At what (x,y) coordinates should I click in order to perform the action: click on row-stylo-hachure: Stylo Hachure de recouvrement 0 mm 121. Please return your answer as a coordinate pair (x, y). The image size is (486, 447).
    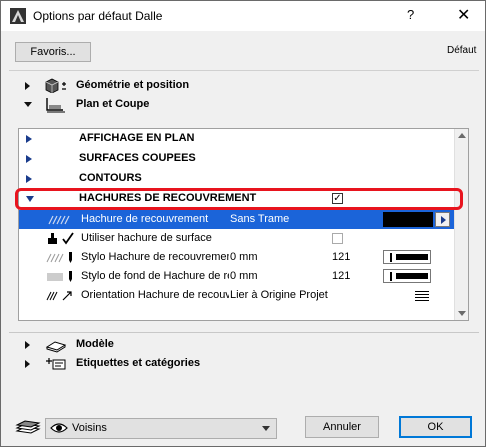
    Looking at the image, I should click on (237, 257).